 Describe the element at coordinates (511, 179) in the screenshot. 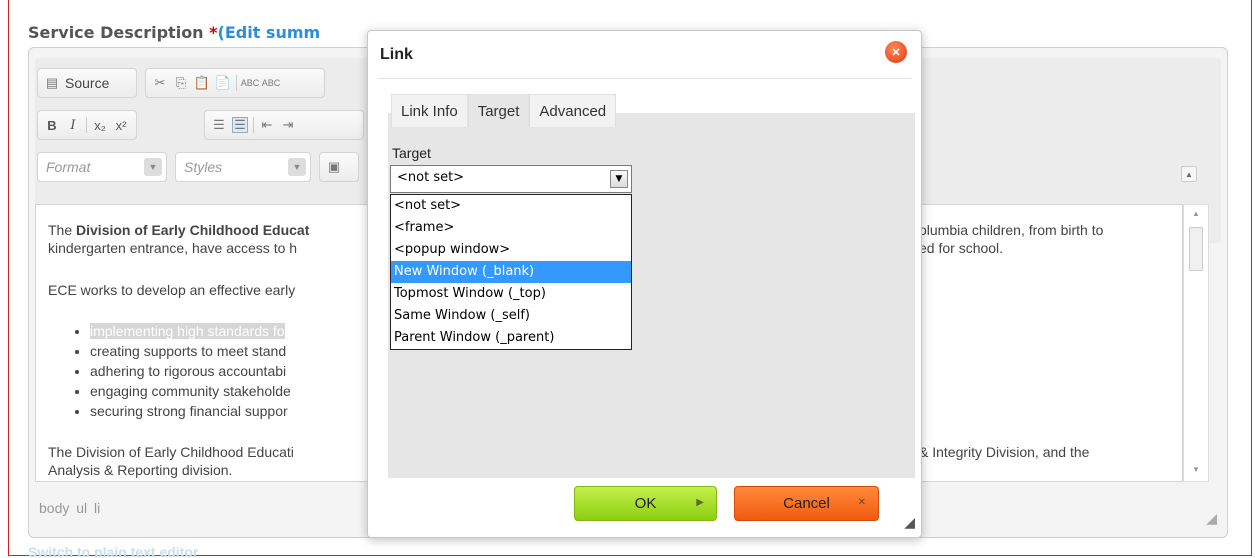

I see `target-select: <not set> ▼` at that location.